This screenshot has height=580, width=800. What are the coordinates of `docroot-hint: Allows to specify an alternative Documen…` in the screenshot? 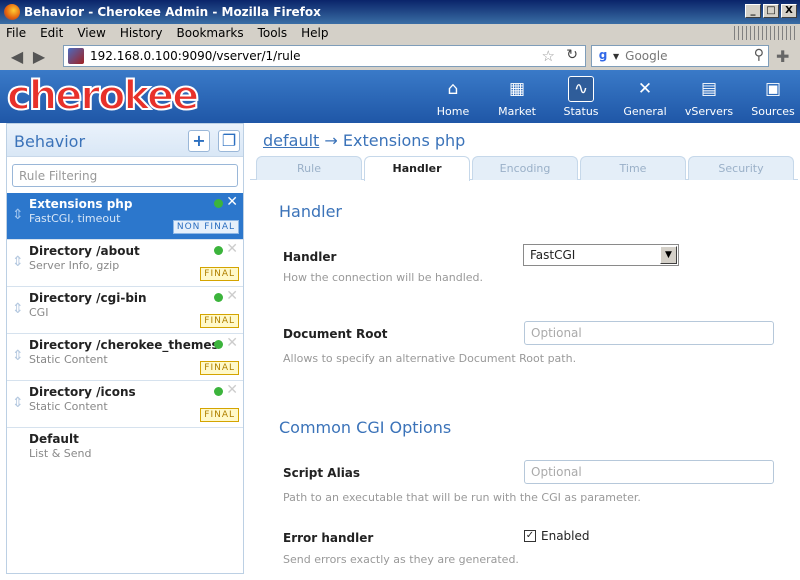 It's located at (430, 358).